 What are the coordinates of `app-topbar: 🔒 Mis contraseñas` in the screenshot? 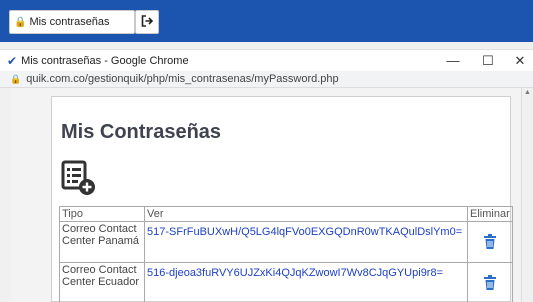 It's located at (266, 21).